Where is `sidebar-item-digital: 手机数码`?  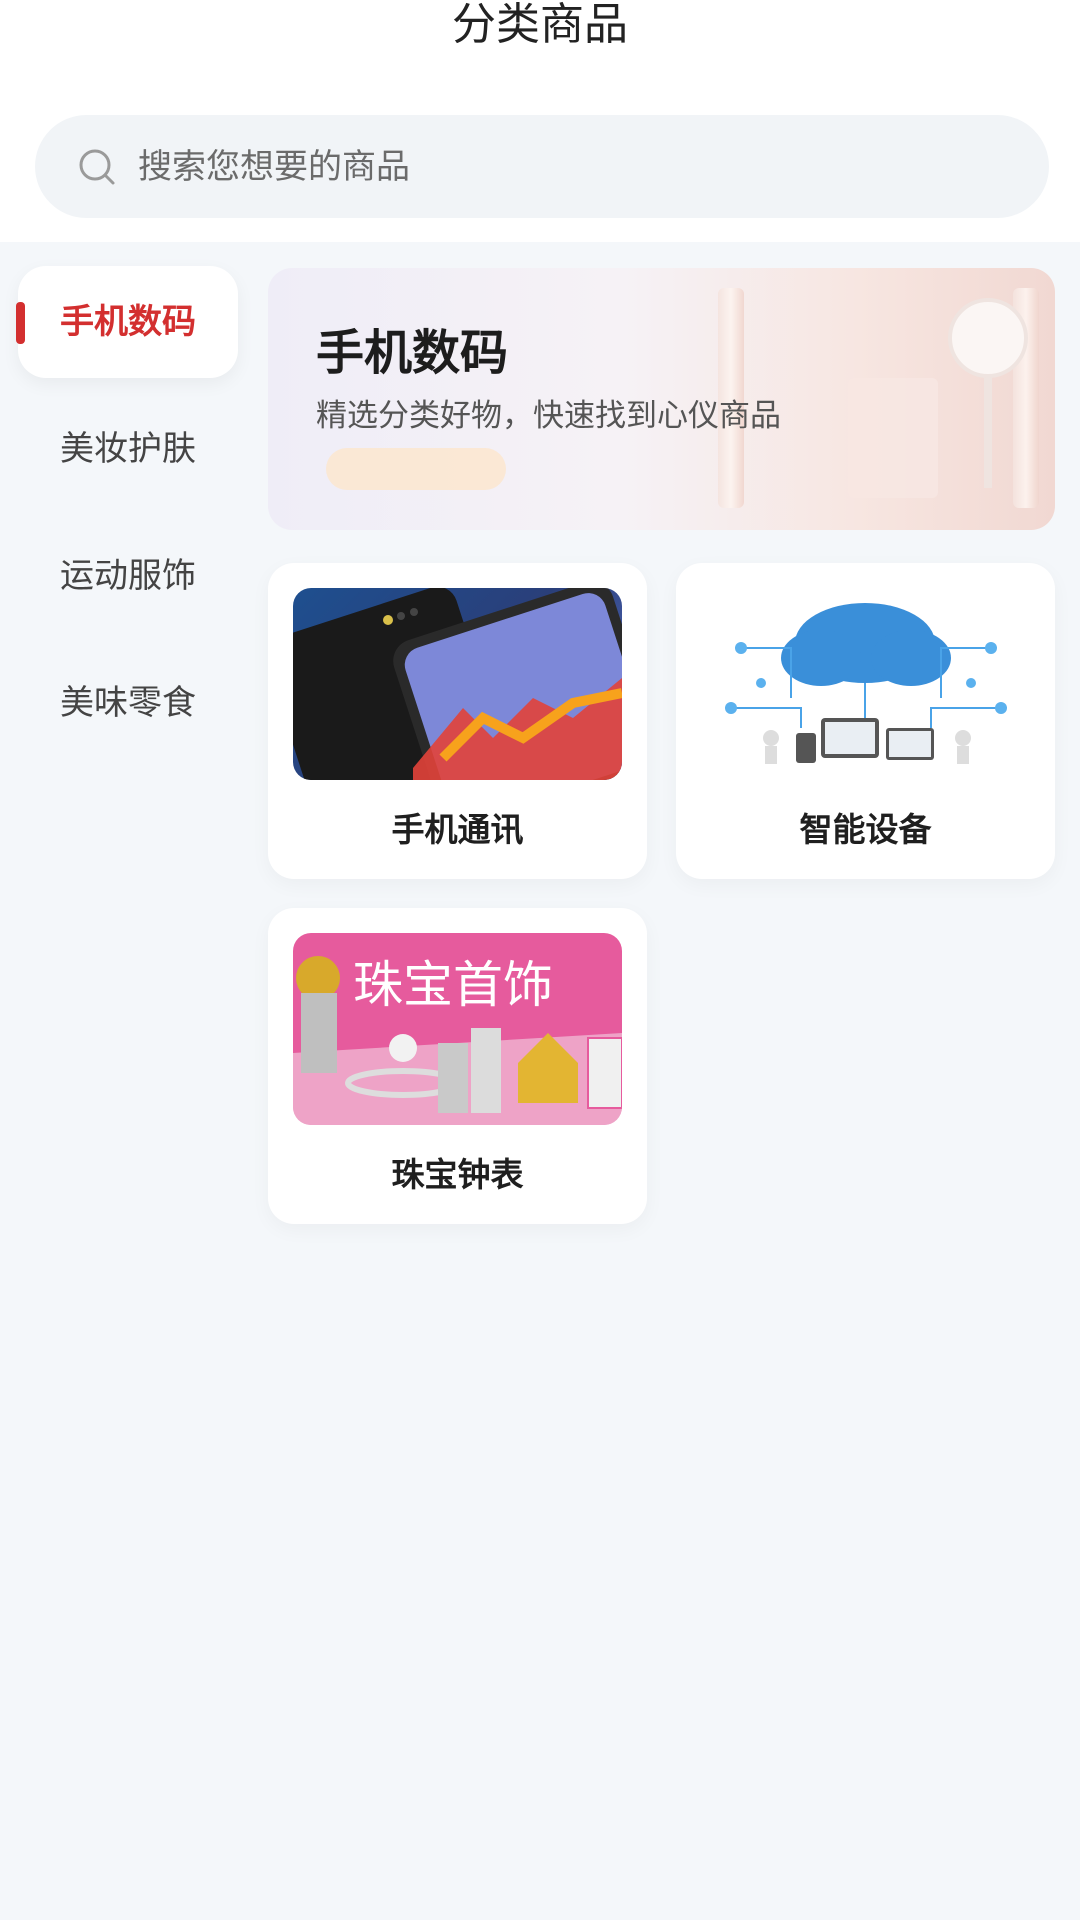
sidebar-item-digital: 手机数码 is located at coordinates (127, 322).